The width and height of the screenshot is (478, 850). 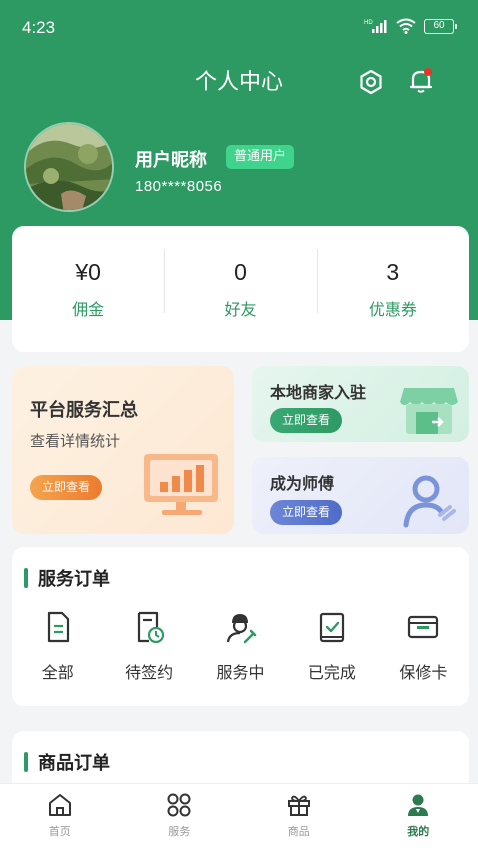 I want to click on order-label: 保修卡, so click(x=423, y=672).